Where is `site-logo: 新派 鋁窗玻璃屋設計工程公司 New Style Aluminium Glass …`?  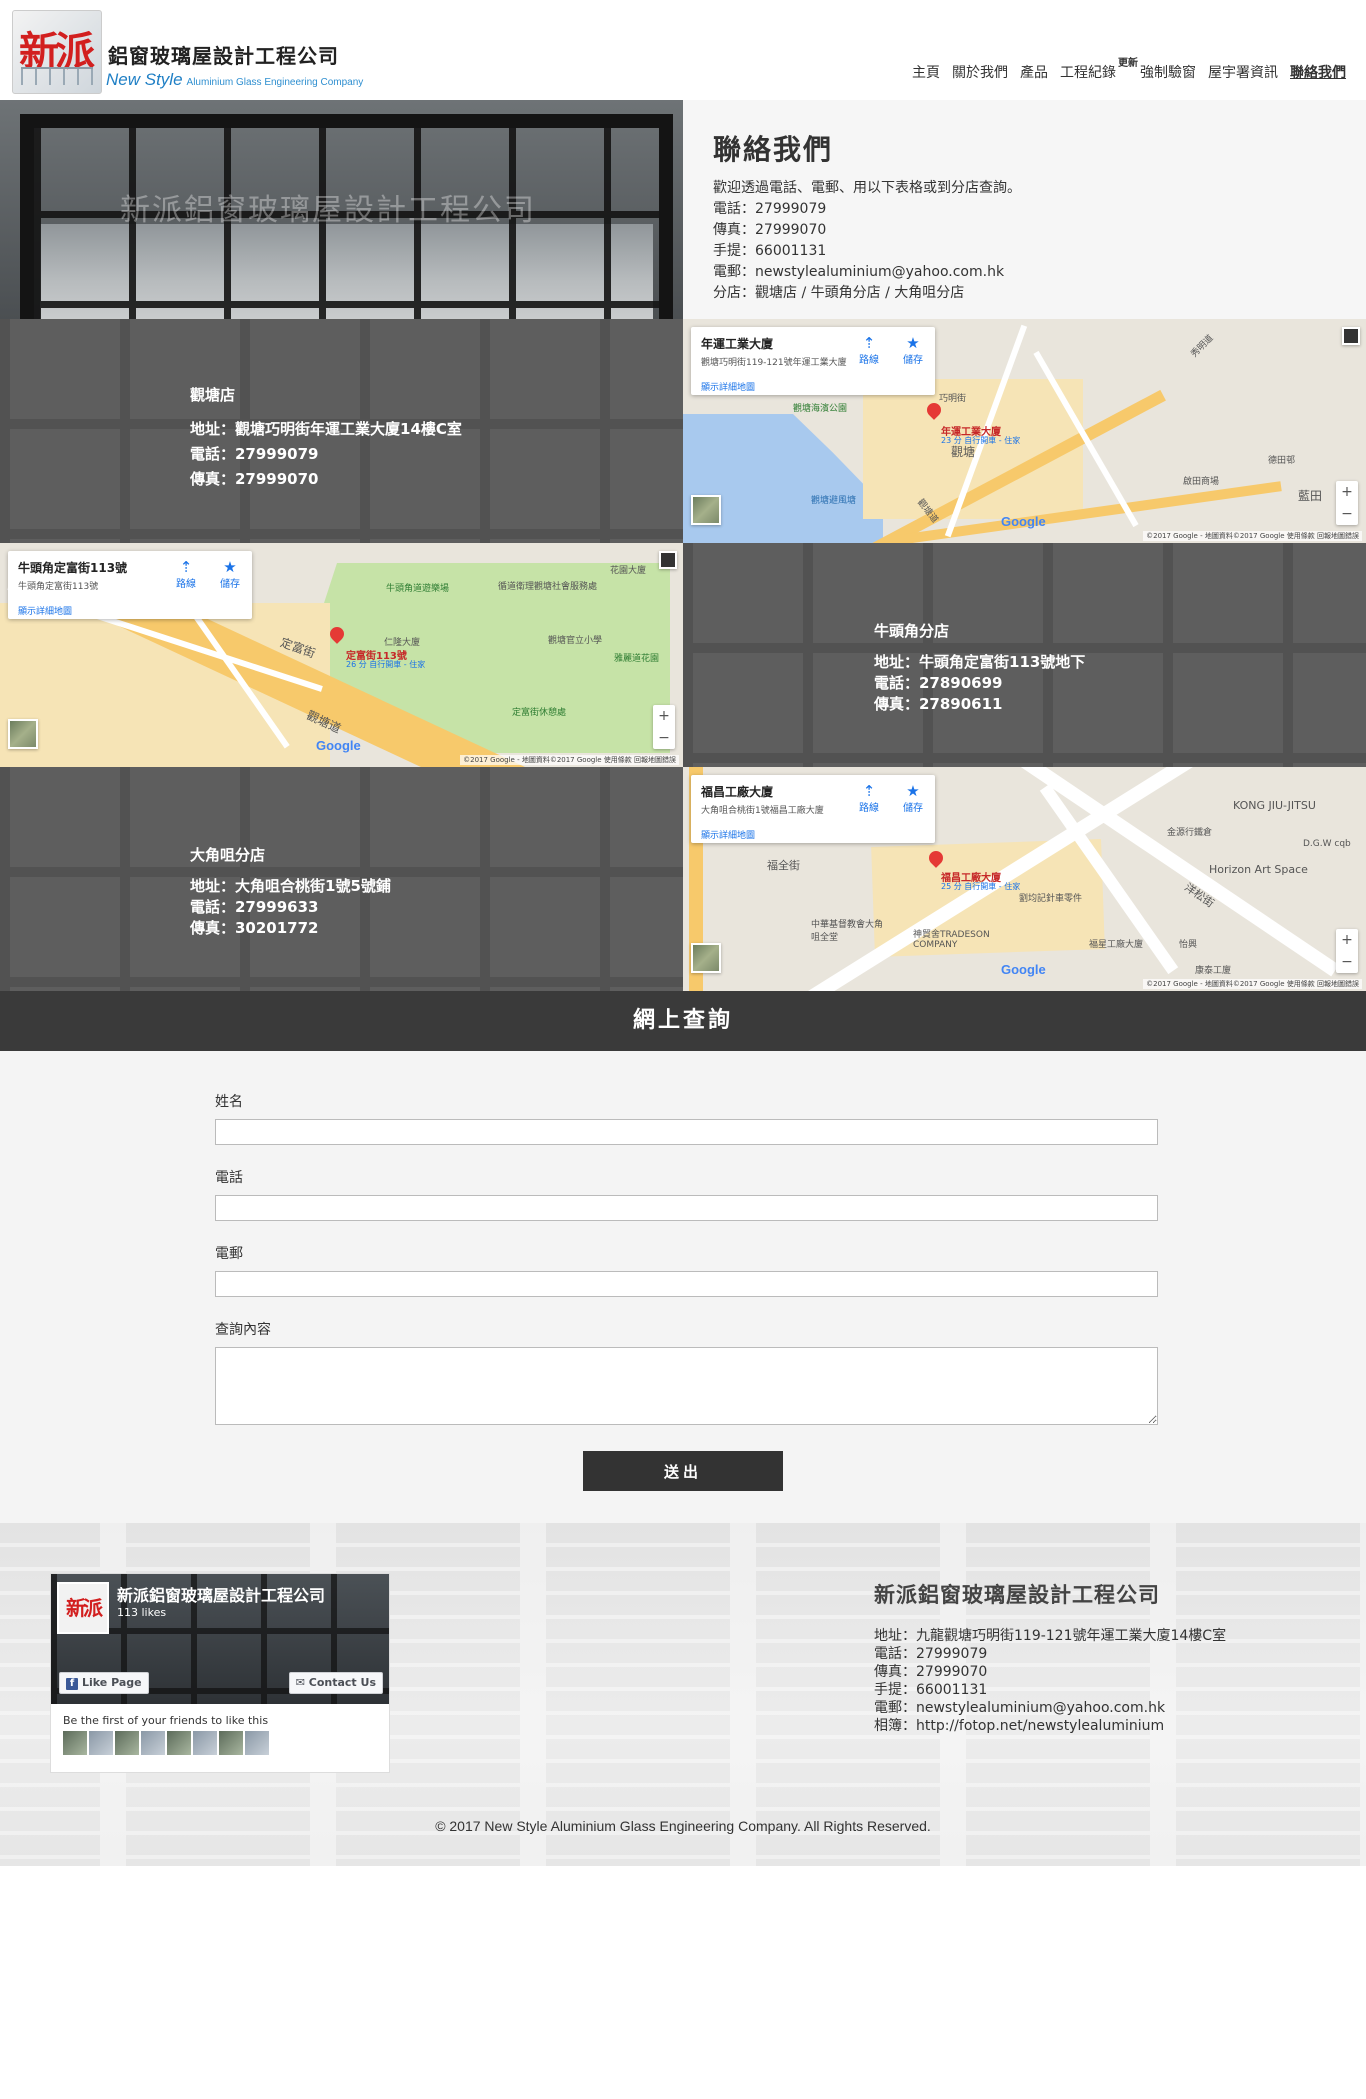
site-logo: 新派 鋁窗玻璃屋設計工程公司 New Style Aluminium Glass … is located at coordinates (187, 52).